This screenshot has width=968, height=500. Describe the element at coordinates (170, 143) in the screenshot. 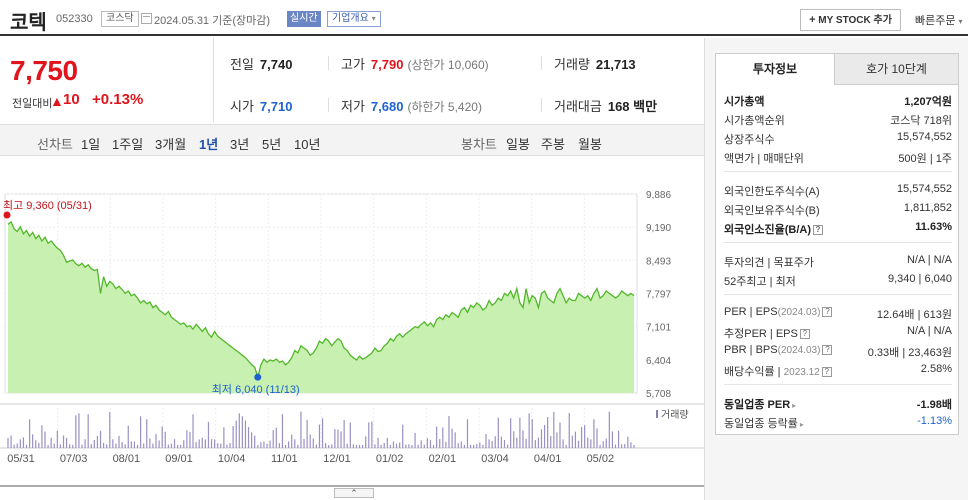

I see `period-3m: 3개월` at that location.